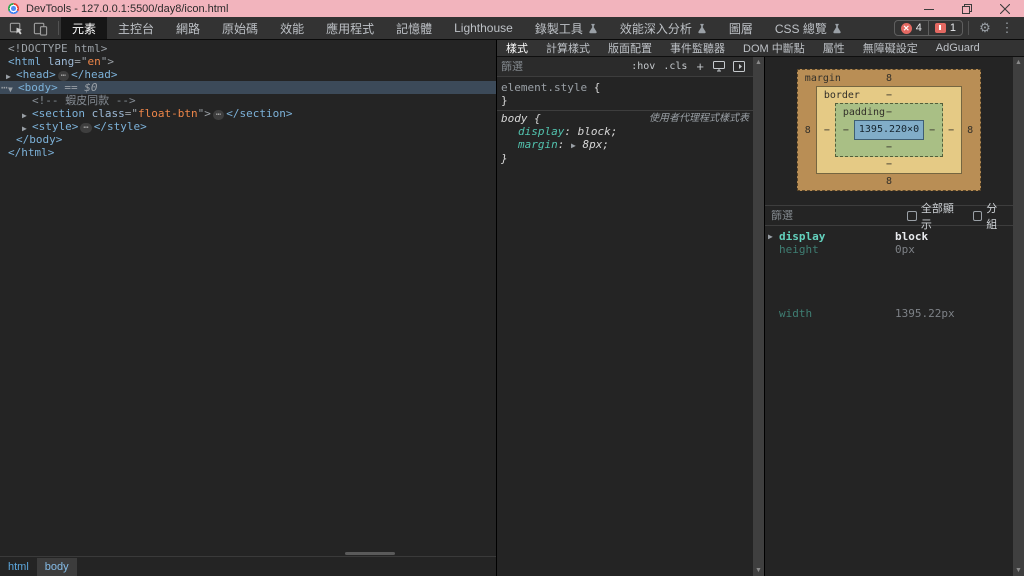 The height and width of the screenshot is (576, 1024). I want to click on tree-row: <!-- 蝦皮同款 -->, so click(248, 100).